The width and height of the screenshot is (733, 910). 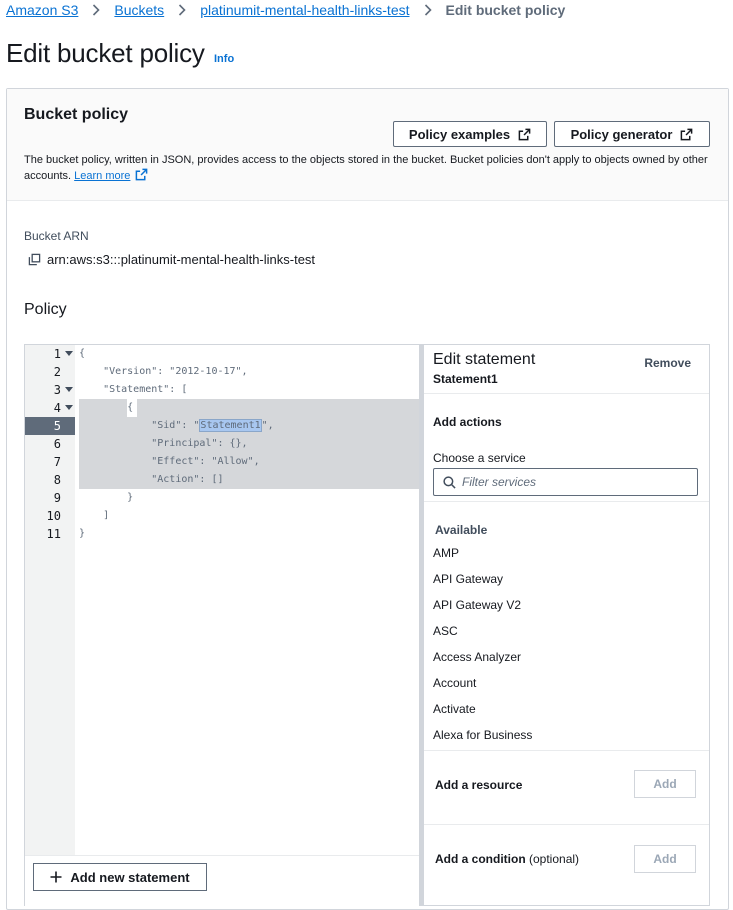 I want to click on line-number: 8, so click(x=57, y=480).